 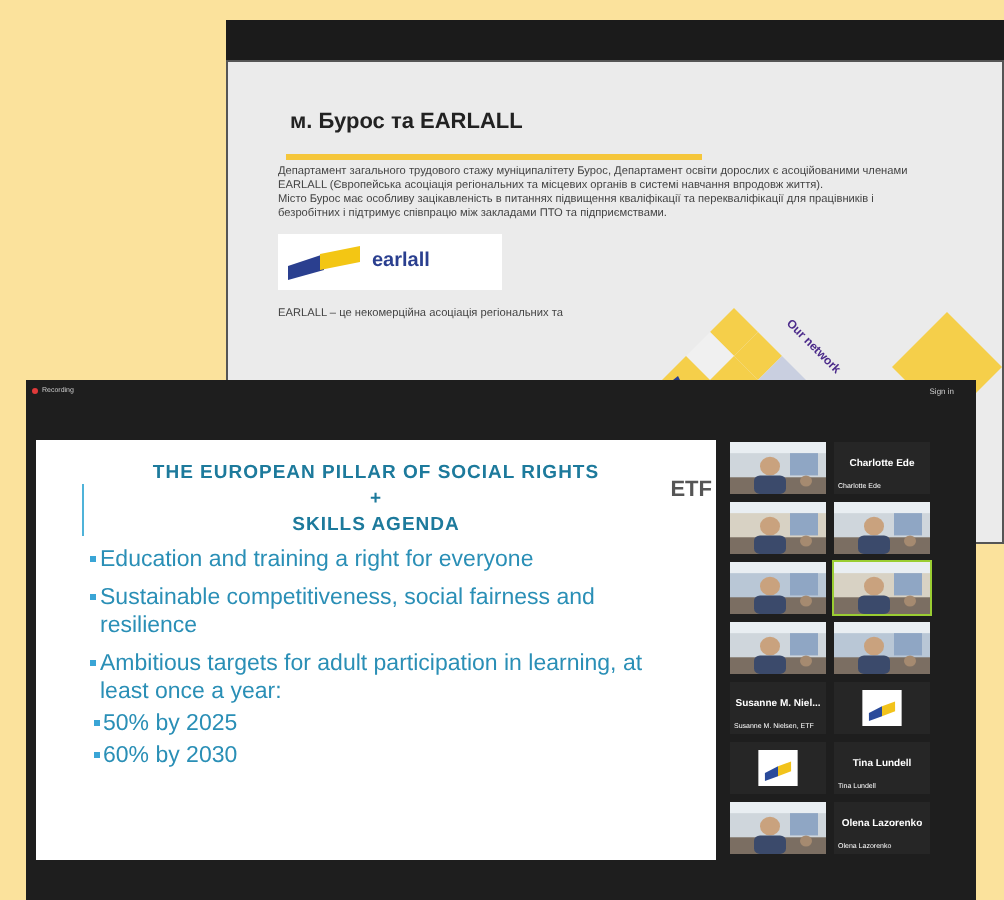 What do you see at coordinates (170, 724) in the screenshot?
I see `bullet-text: 50% by 2025` at bounding box center [170, 724].